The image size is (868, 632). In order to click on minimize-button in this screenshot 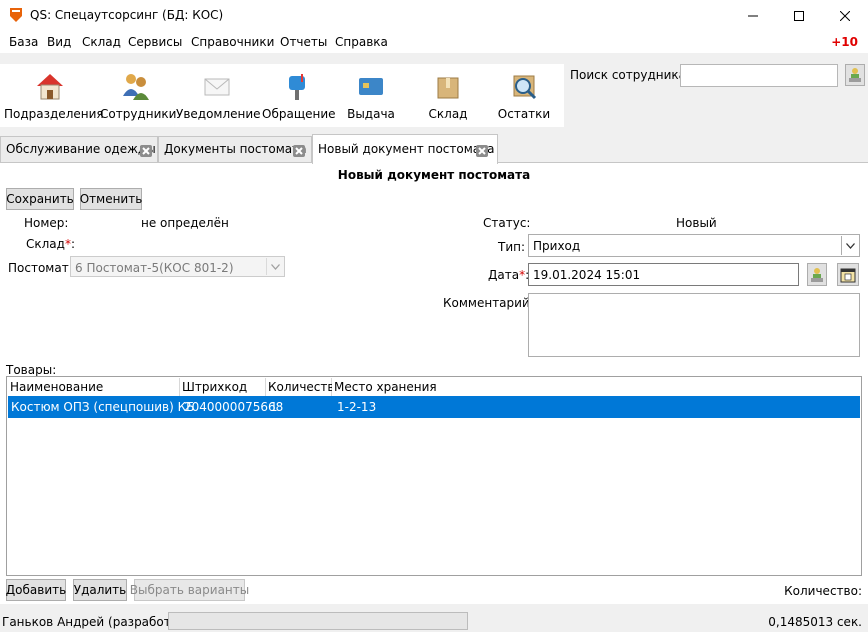, I will do `click(753, 15)`.